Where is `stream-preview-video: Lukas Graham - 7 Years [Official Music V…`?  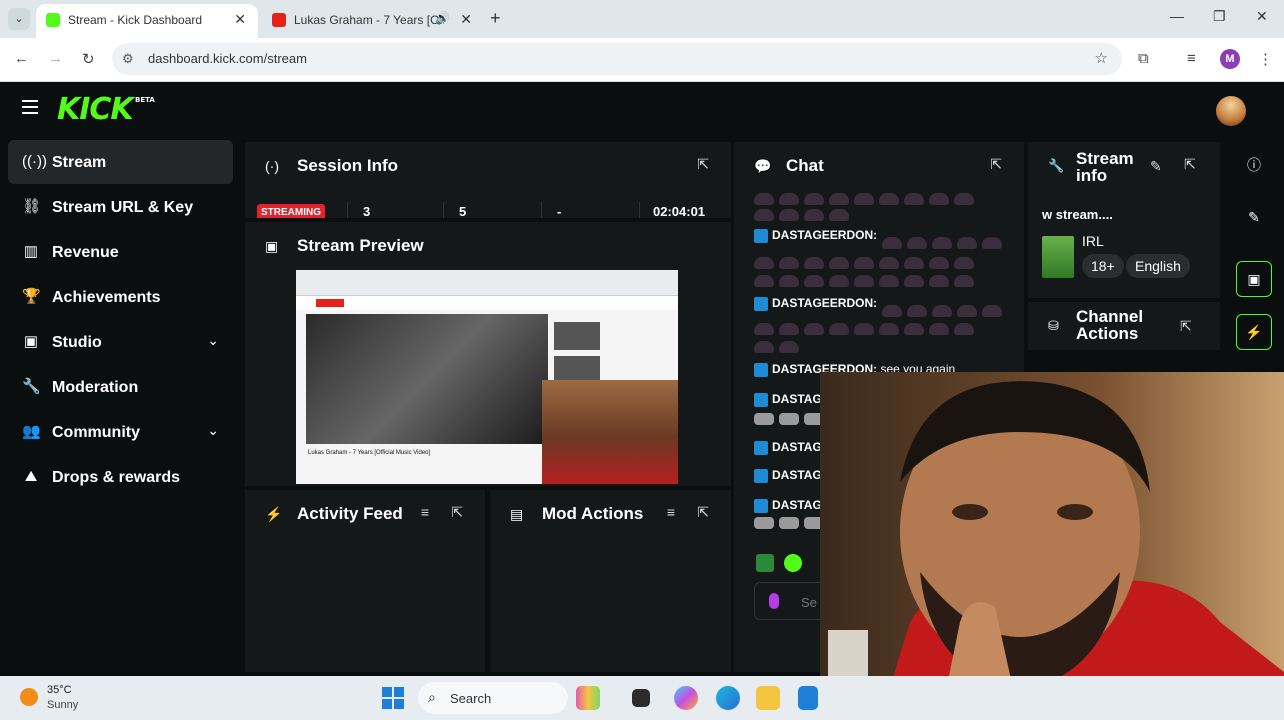
stream-preview-video: Lukas Graham - 7 Years [Official Music V… is located at coordinates (487, 377).